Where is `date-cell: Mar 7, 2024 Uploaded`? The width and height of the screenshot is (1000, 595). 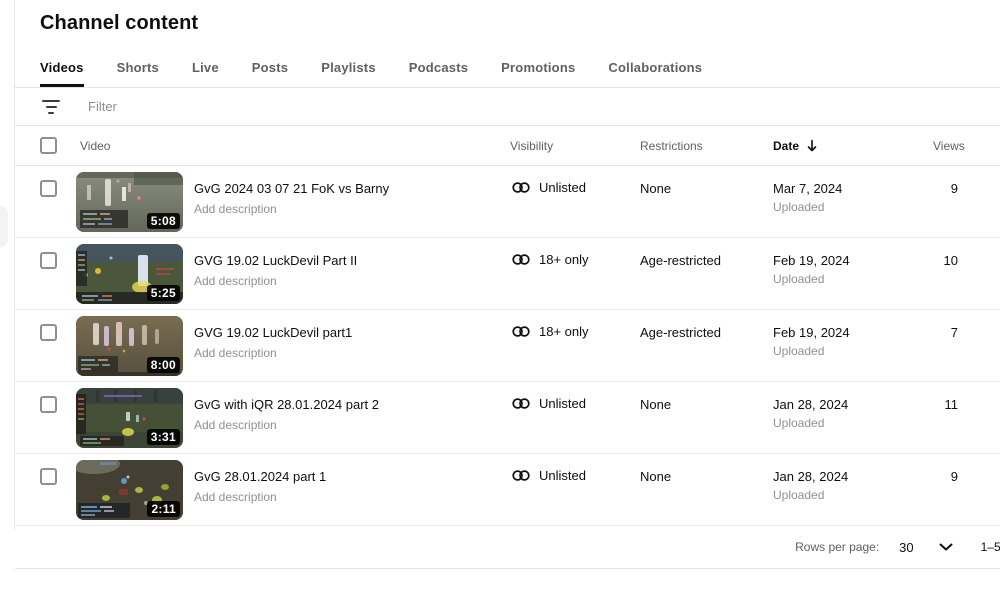 date-cell: Mar 7, 2024 Uploaded is located at coordinates (853, 190).